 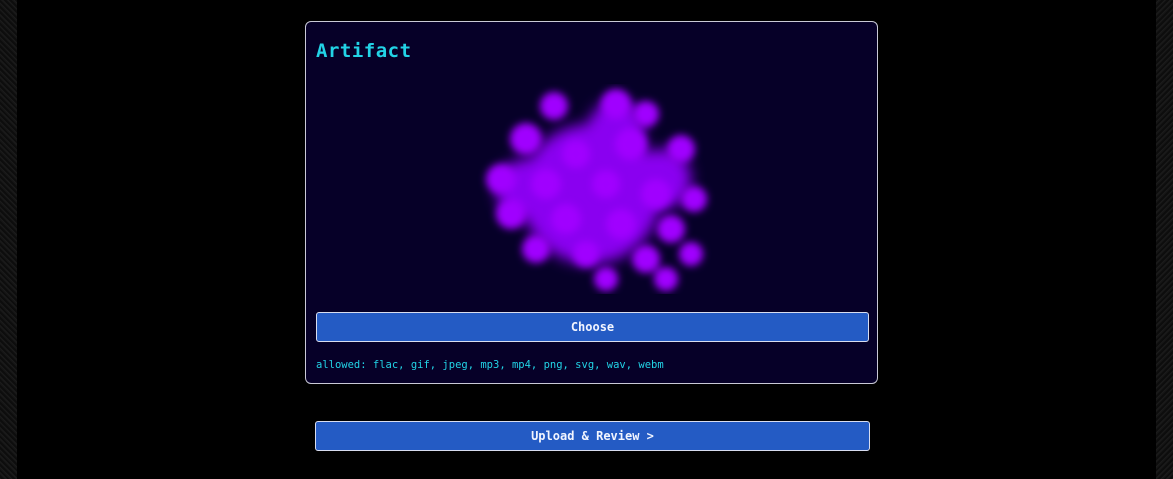 I want to click on artifact-preview-image, so click(x=591, y=189).